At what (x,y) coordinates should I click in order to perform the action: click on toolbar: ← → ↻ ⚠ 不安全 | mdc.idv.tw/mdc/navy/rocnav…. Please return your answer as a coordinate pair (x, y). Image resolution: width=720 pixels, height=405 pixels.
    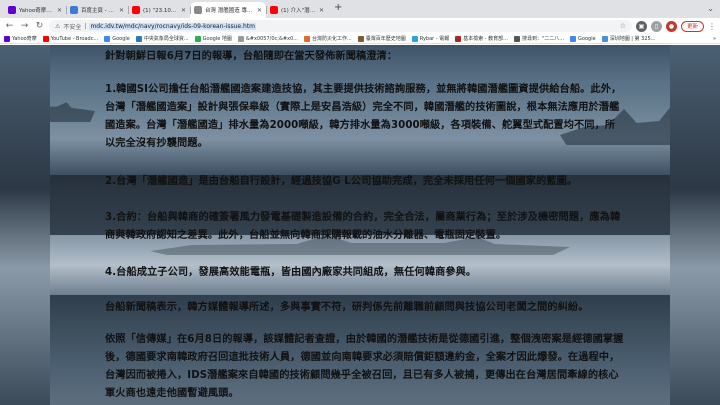
    Looking at the image, I should click on (360, 26).